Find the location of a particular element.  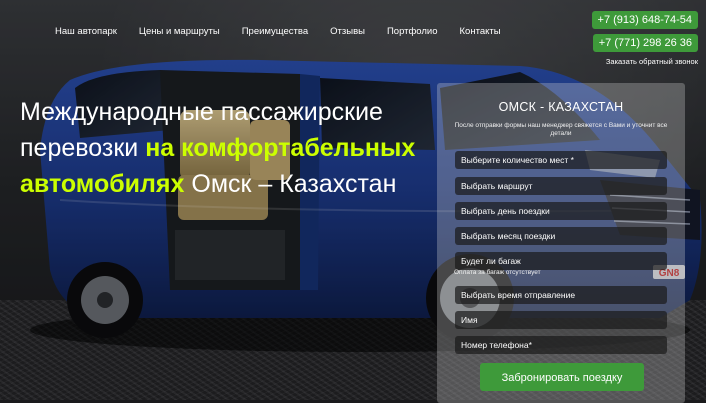

callback-link: Заказать обратный звонок is located at coordinates (645, 61).